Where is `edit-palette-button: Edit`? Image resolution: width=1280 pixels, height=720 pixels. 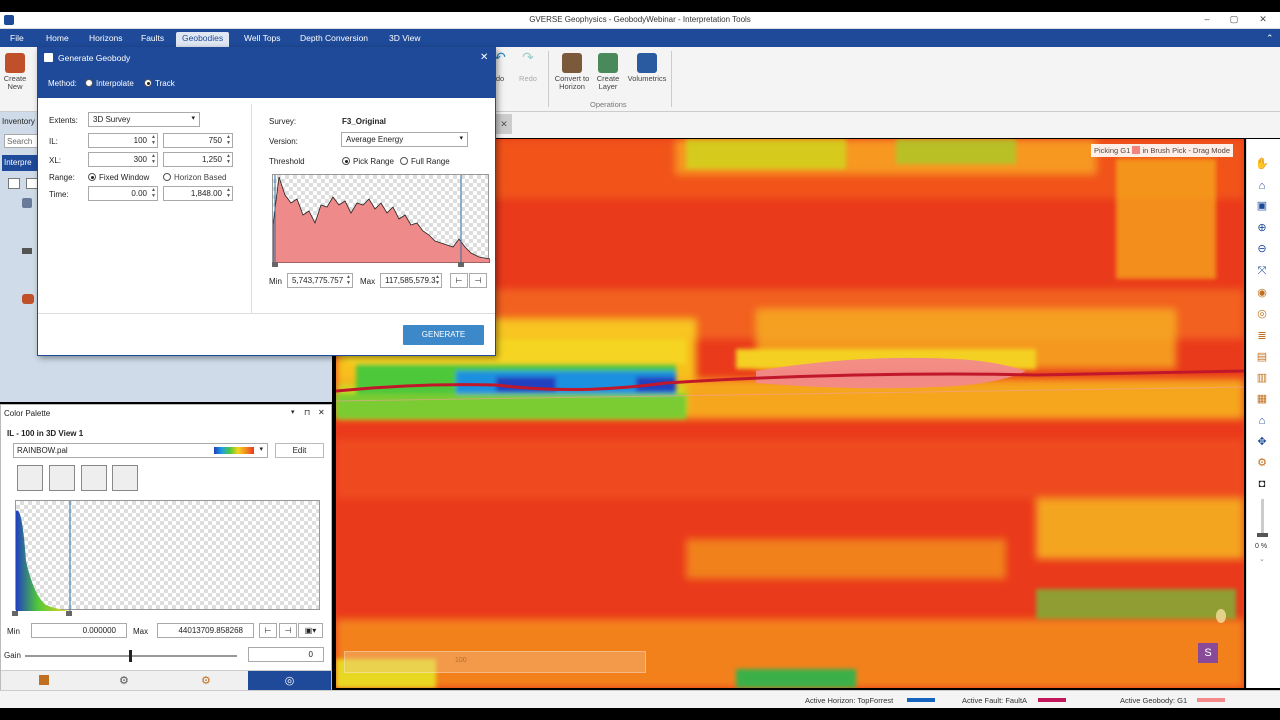 edit-palette-button: Edit is located at coordinates (299, 450).